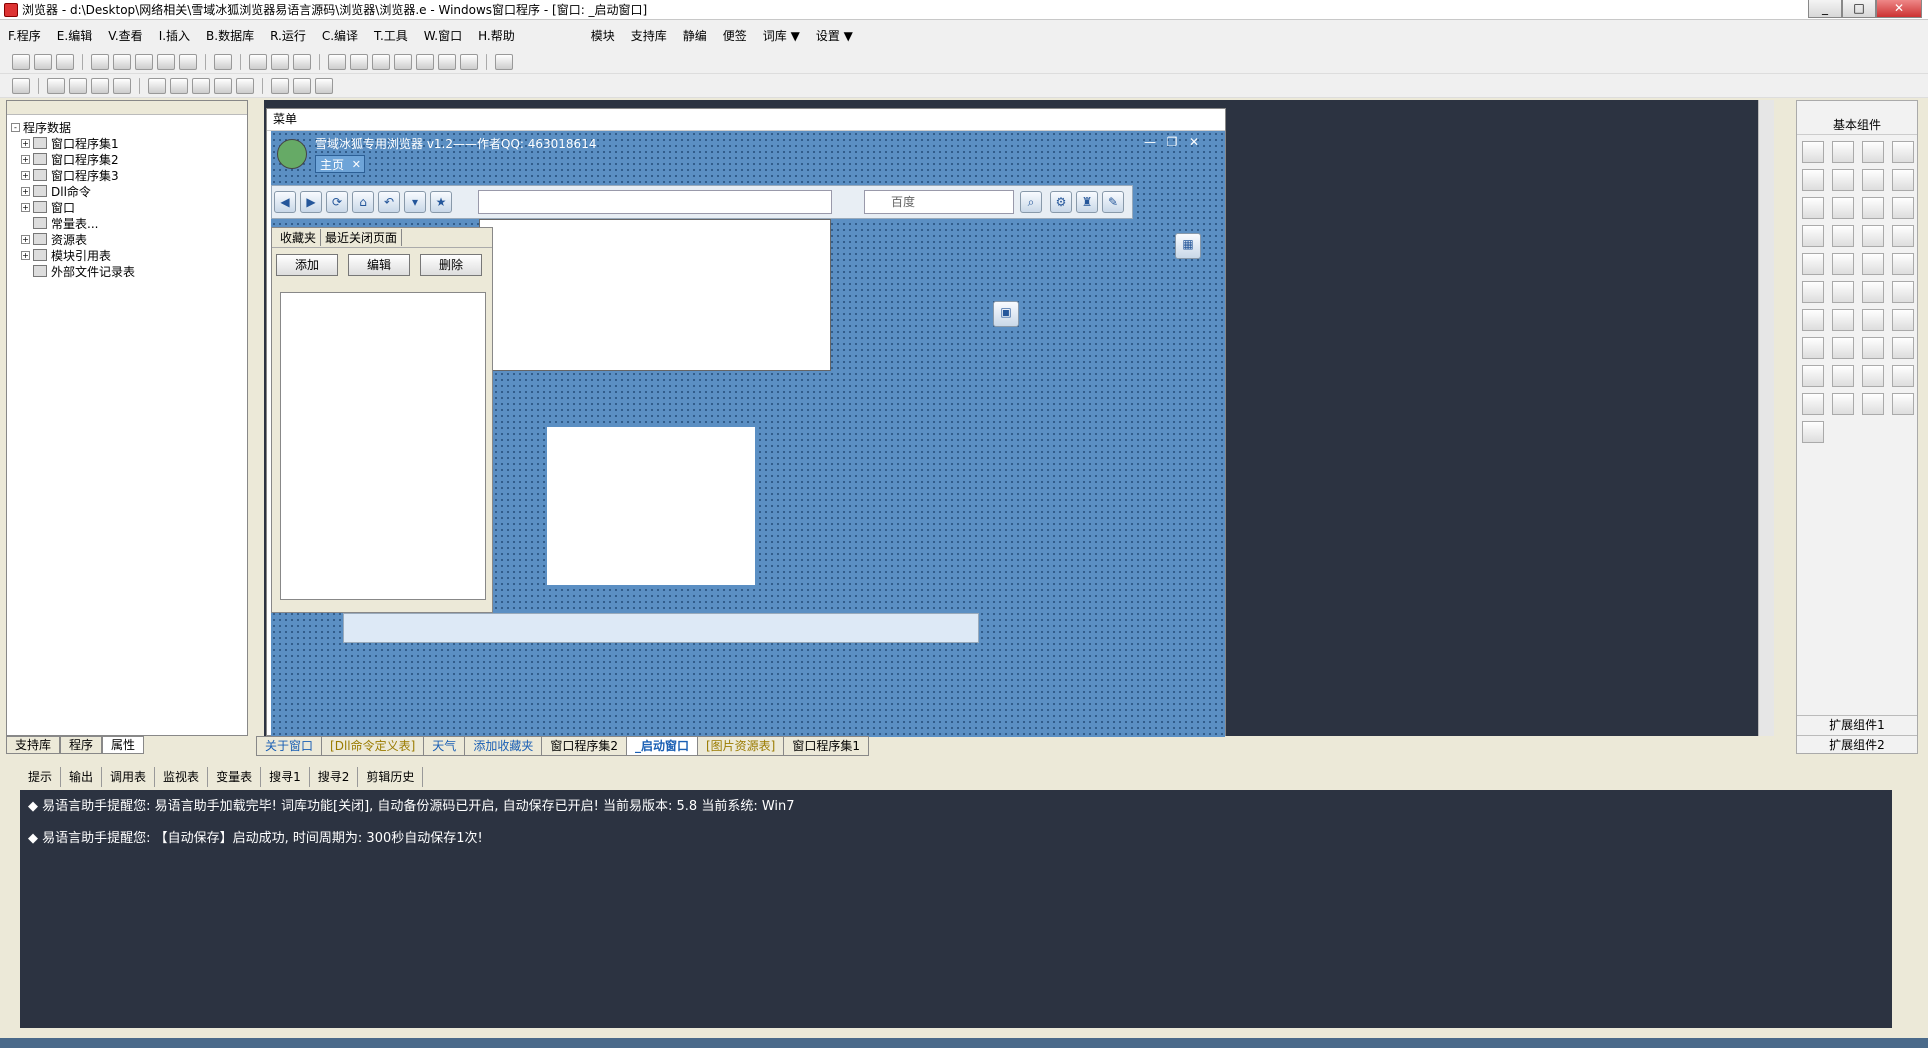 This screenshot has height=1048, width=1928. I want to click on month-icon, so click(1873, 264).